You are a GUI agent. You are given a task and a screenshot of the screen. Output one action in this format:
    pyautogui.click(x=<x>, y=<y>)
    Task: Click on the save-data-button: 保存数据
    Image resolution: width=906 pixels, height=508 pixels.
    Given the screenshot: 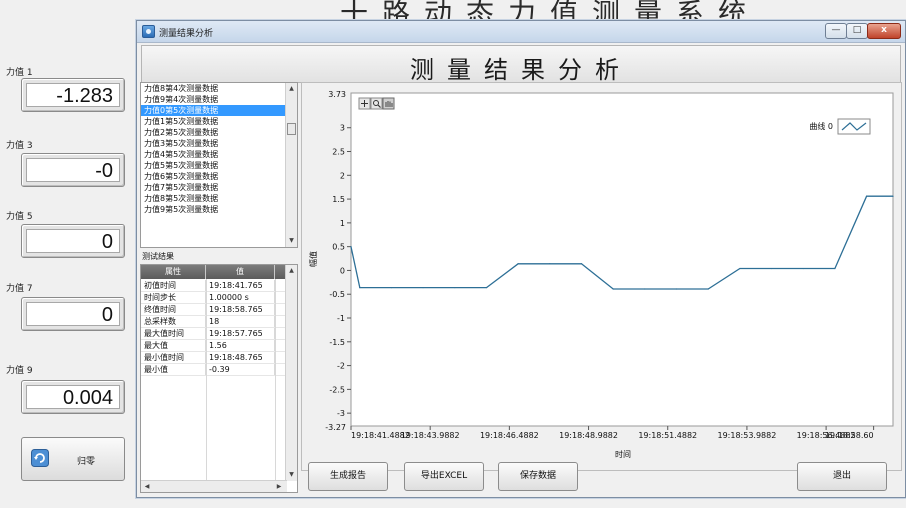 What is the action you would take?
    pyautogui.click(x=538, y=476)
    